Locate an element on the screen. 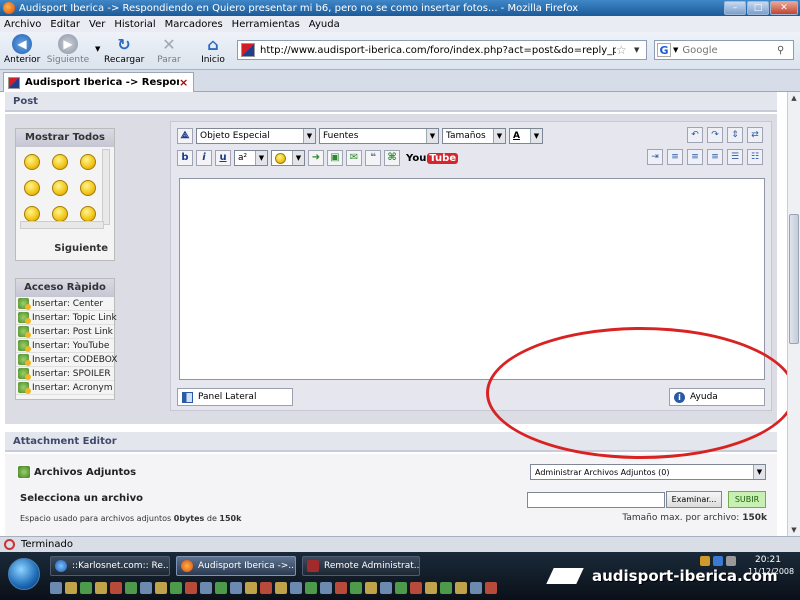 This screenshot has width=800, height=600. scroll-down-icon: ▼ is located at coordinates (794, 530).